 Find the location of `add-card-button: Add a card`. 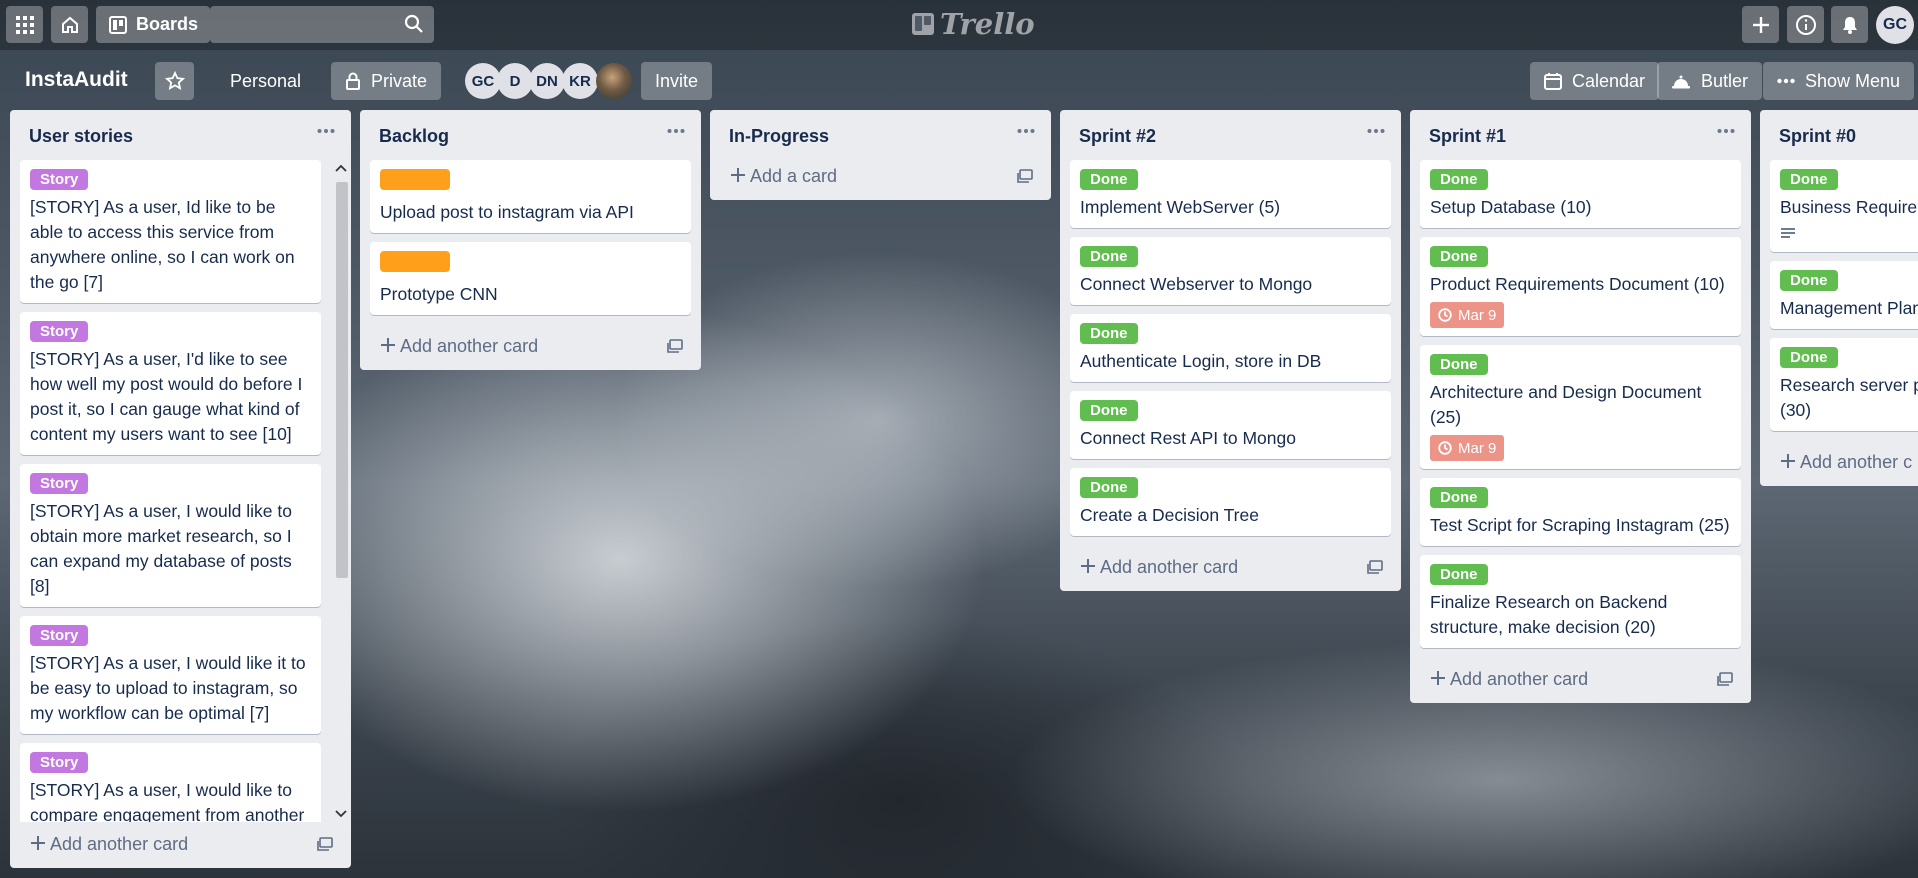

add-card-button: Add a card is located at coordinates (880, 177).